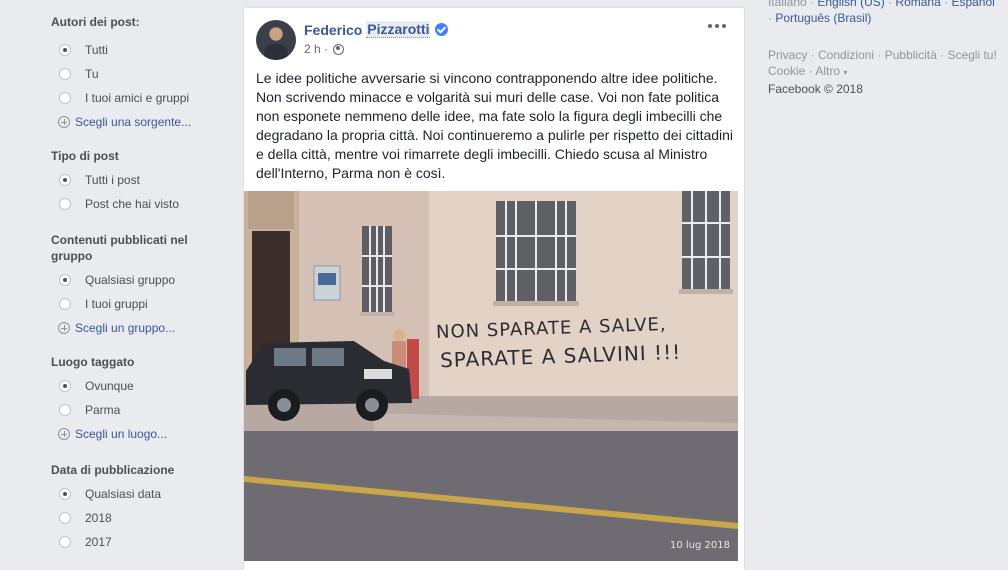  Describe the element at coordinates (700, 545) in the screenshot. I see `photo-date-stamp: 10 lug 2018` at that location.